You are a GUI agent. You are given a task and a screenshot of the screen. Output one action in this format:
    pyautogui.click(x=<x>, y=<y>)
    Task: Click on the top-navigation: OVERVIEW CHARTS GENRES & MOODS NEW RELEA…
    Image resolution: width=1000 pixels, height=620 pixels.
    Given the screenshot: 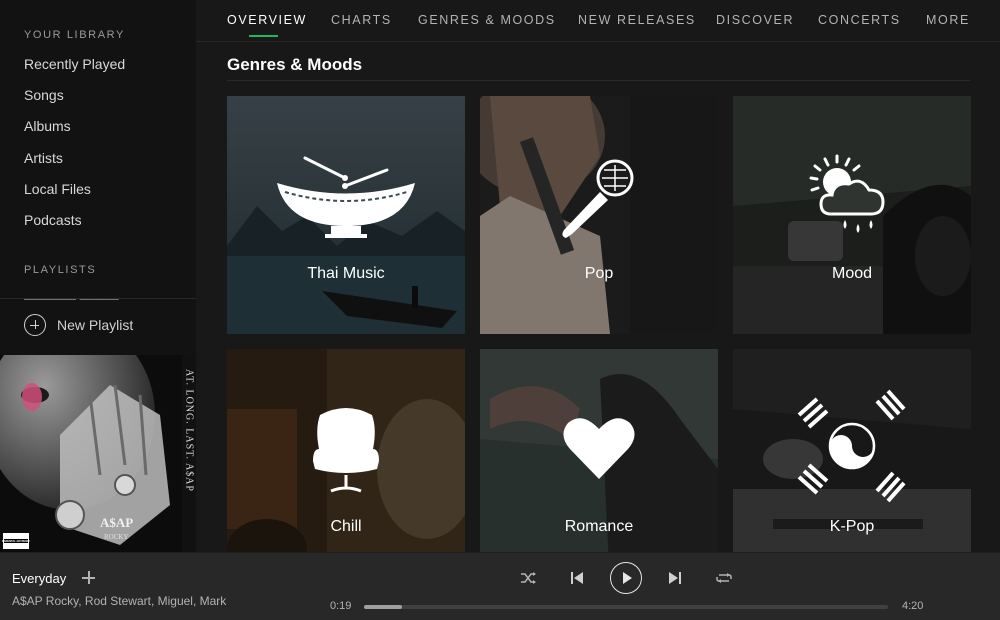 What is the action you would take?
    pyautogui.click(x=598, y=21)
    